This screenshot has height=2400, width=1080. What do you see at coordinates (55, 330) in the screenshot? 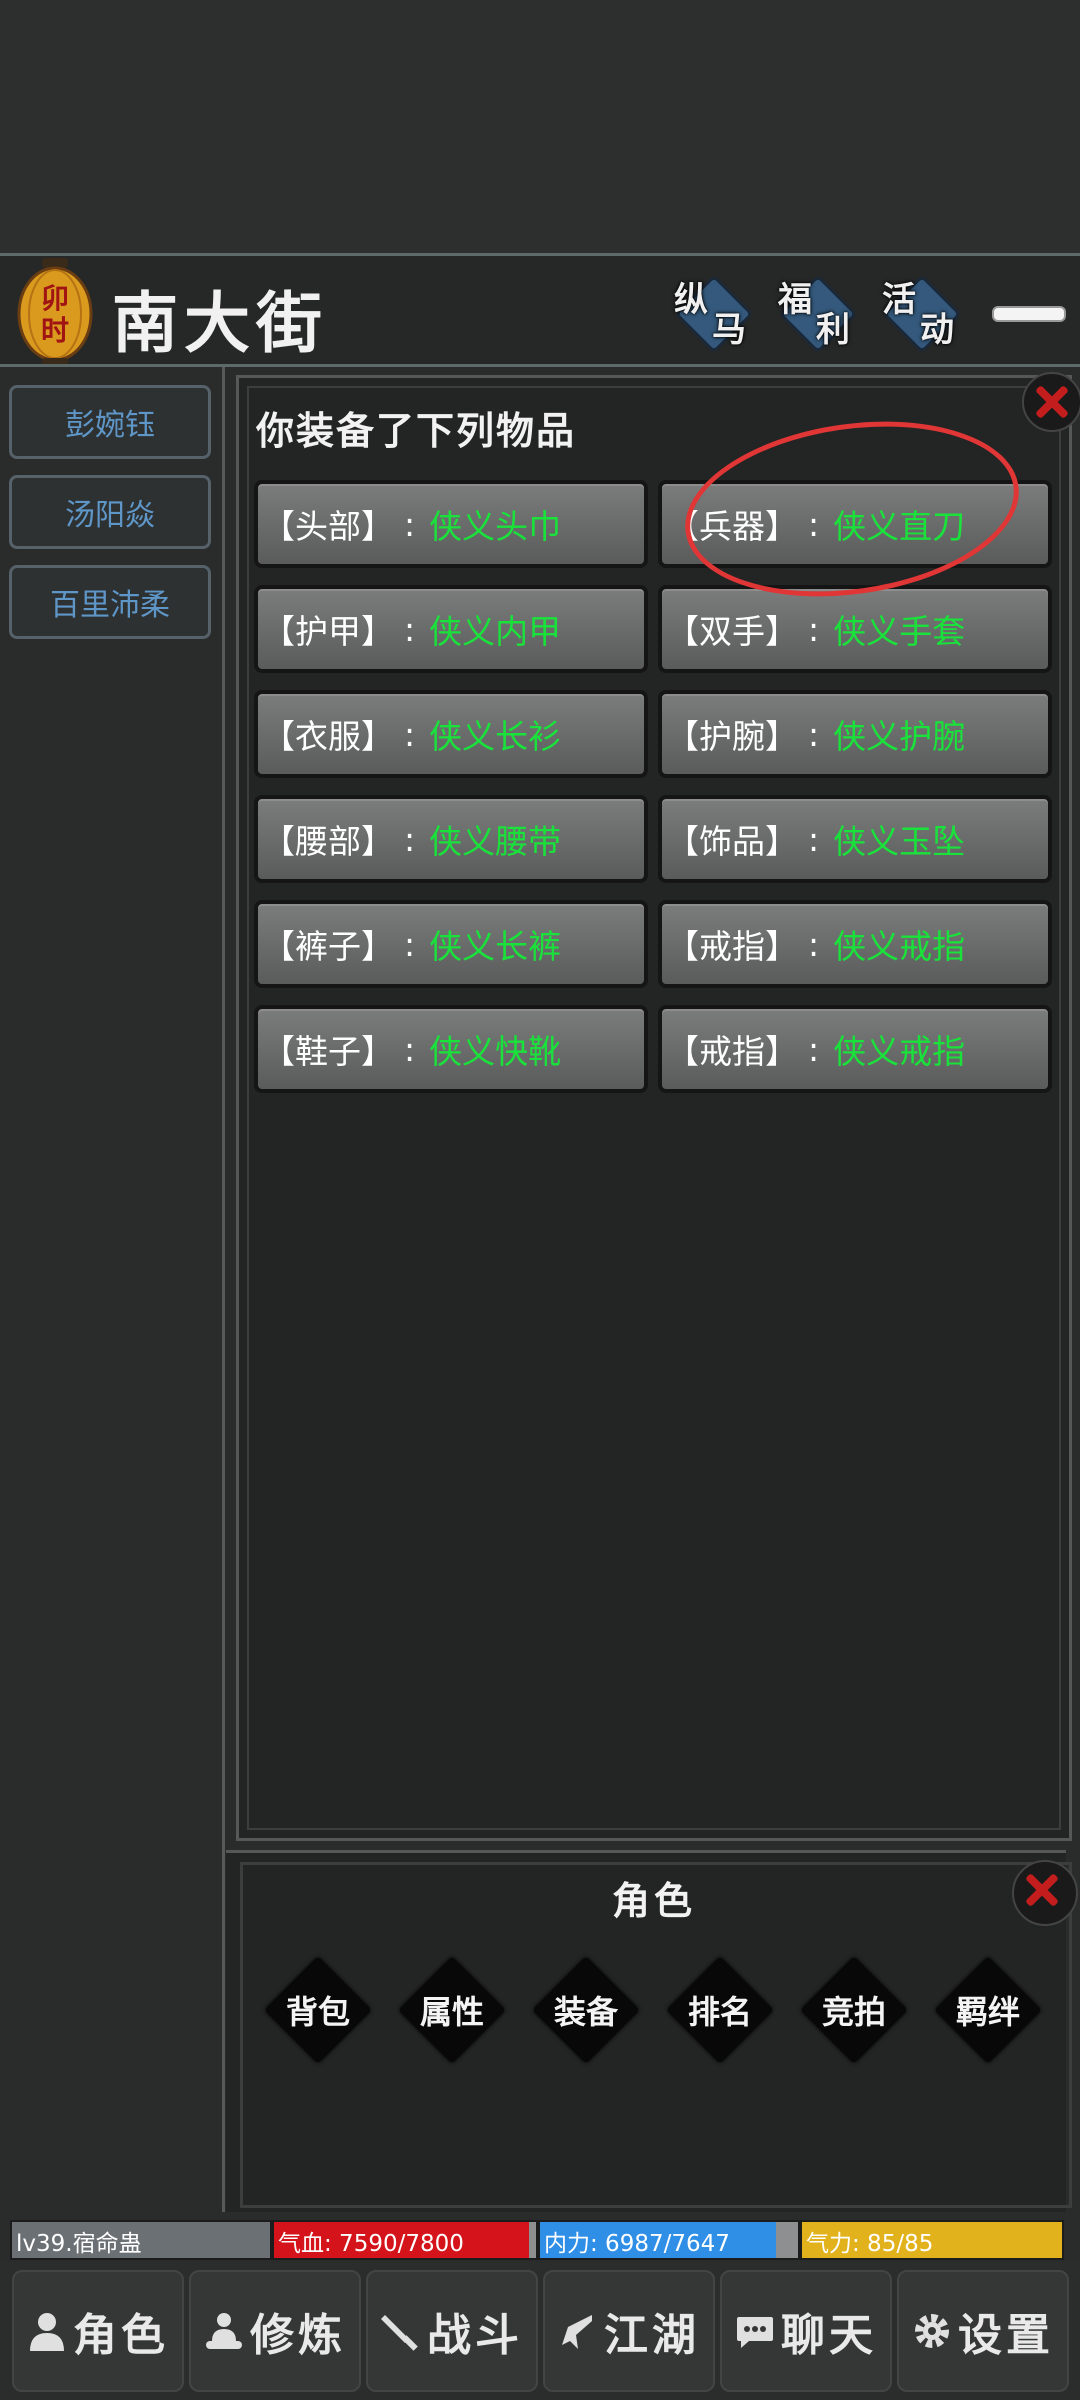
I see `time-badge-line2: 时` at bounding box center [55, 330].